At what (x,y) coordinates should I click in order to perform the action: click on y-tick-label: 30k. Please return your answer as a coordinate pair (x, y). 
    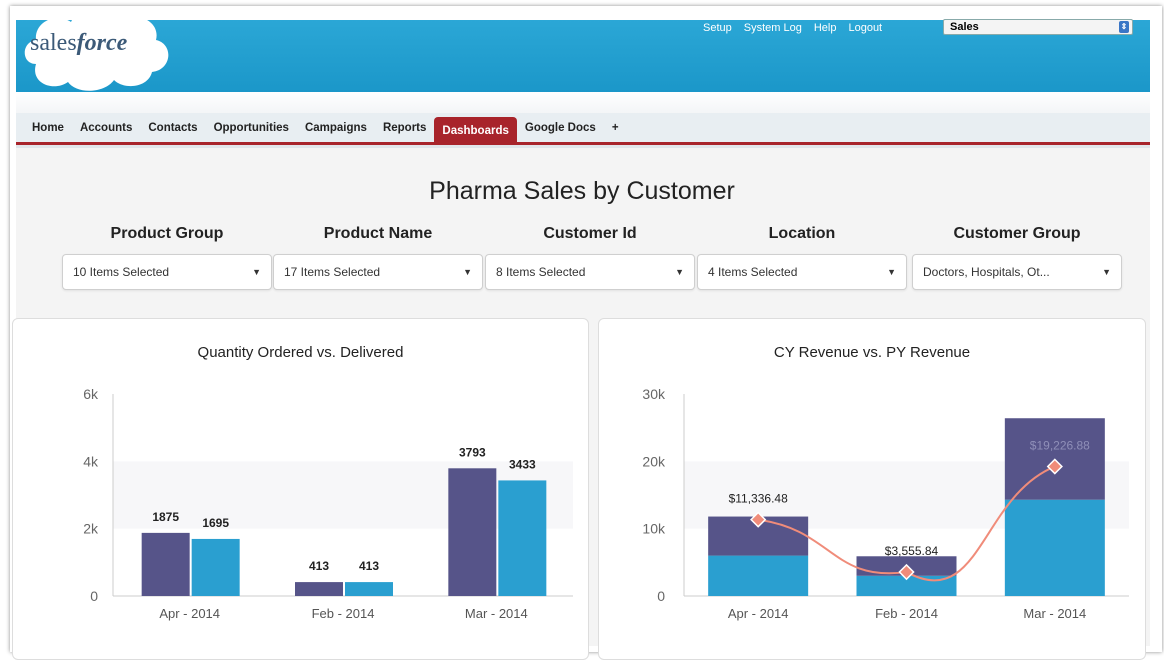
    Looking at the image, I should click on (654, 394).